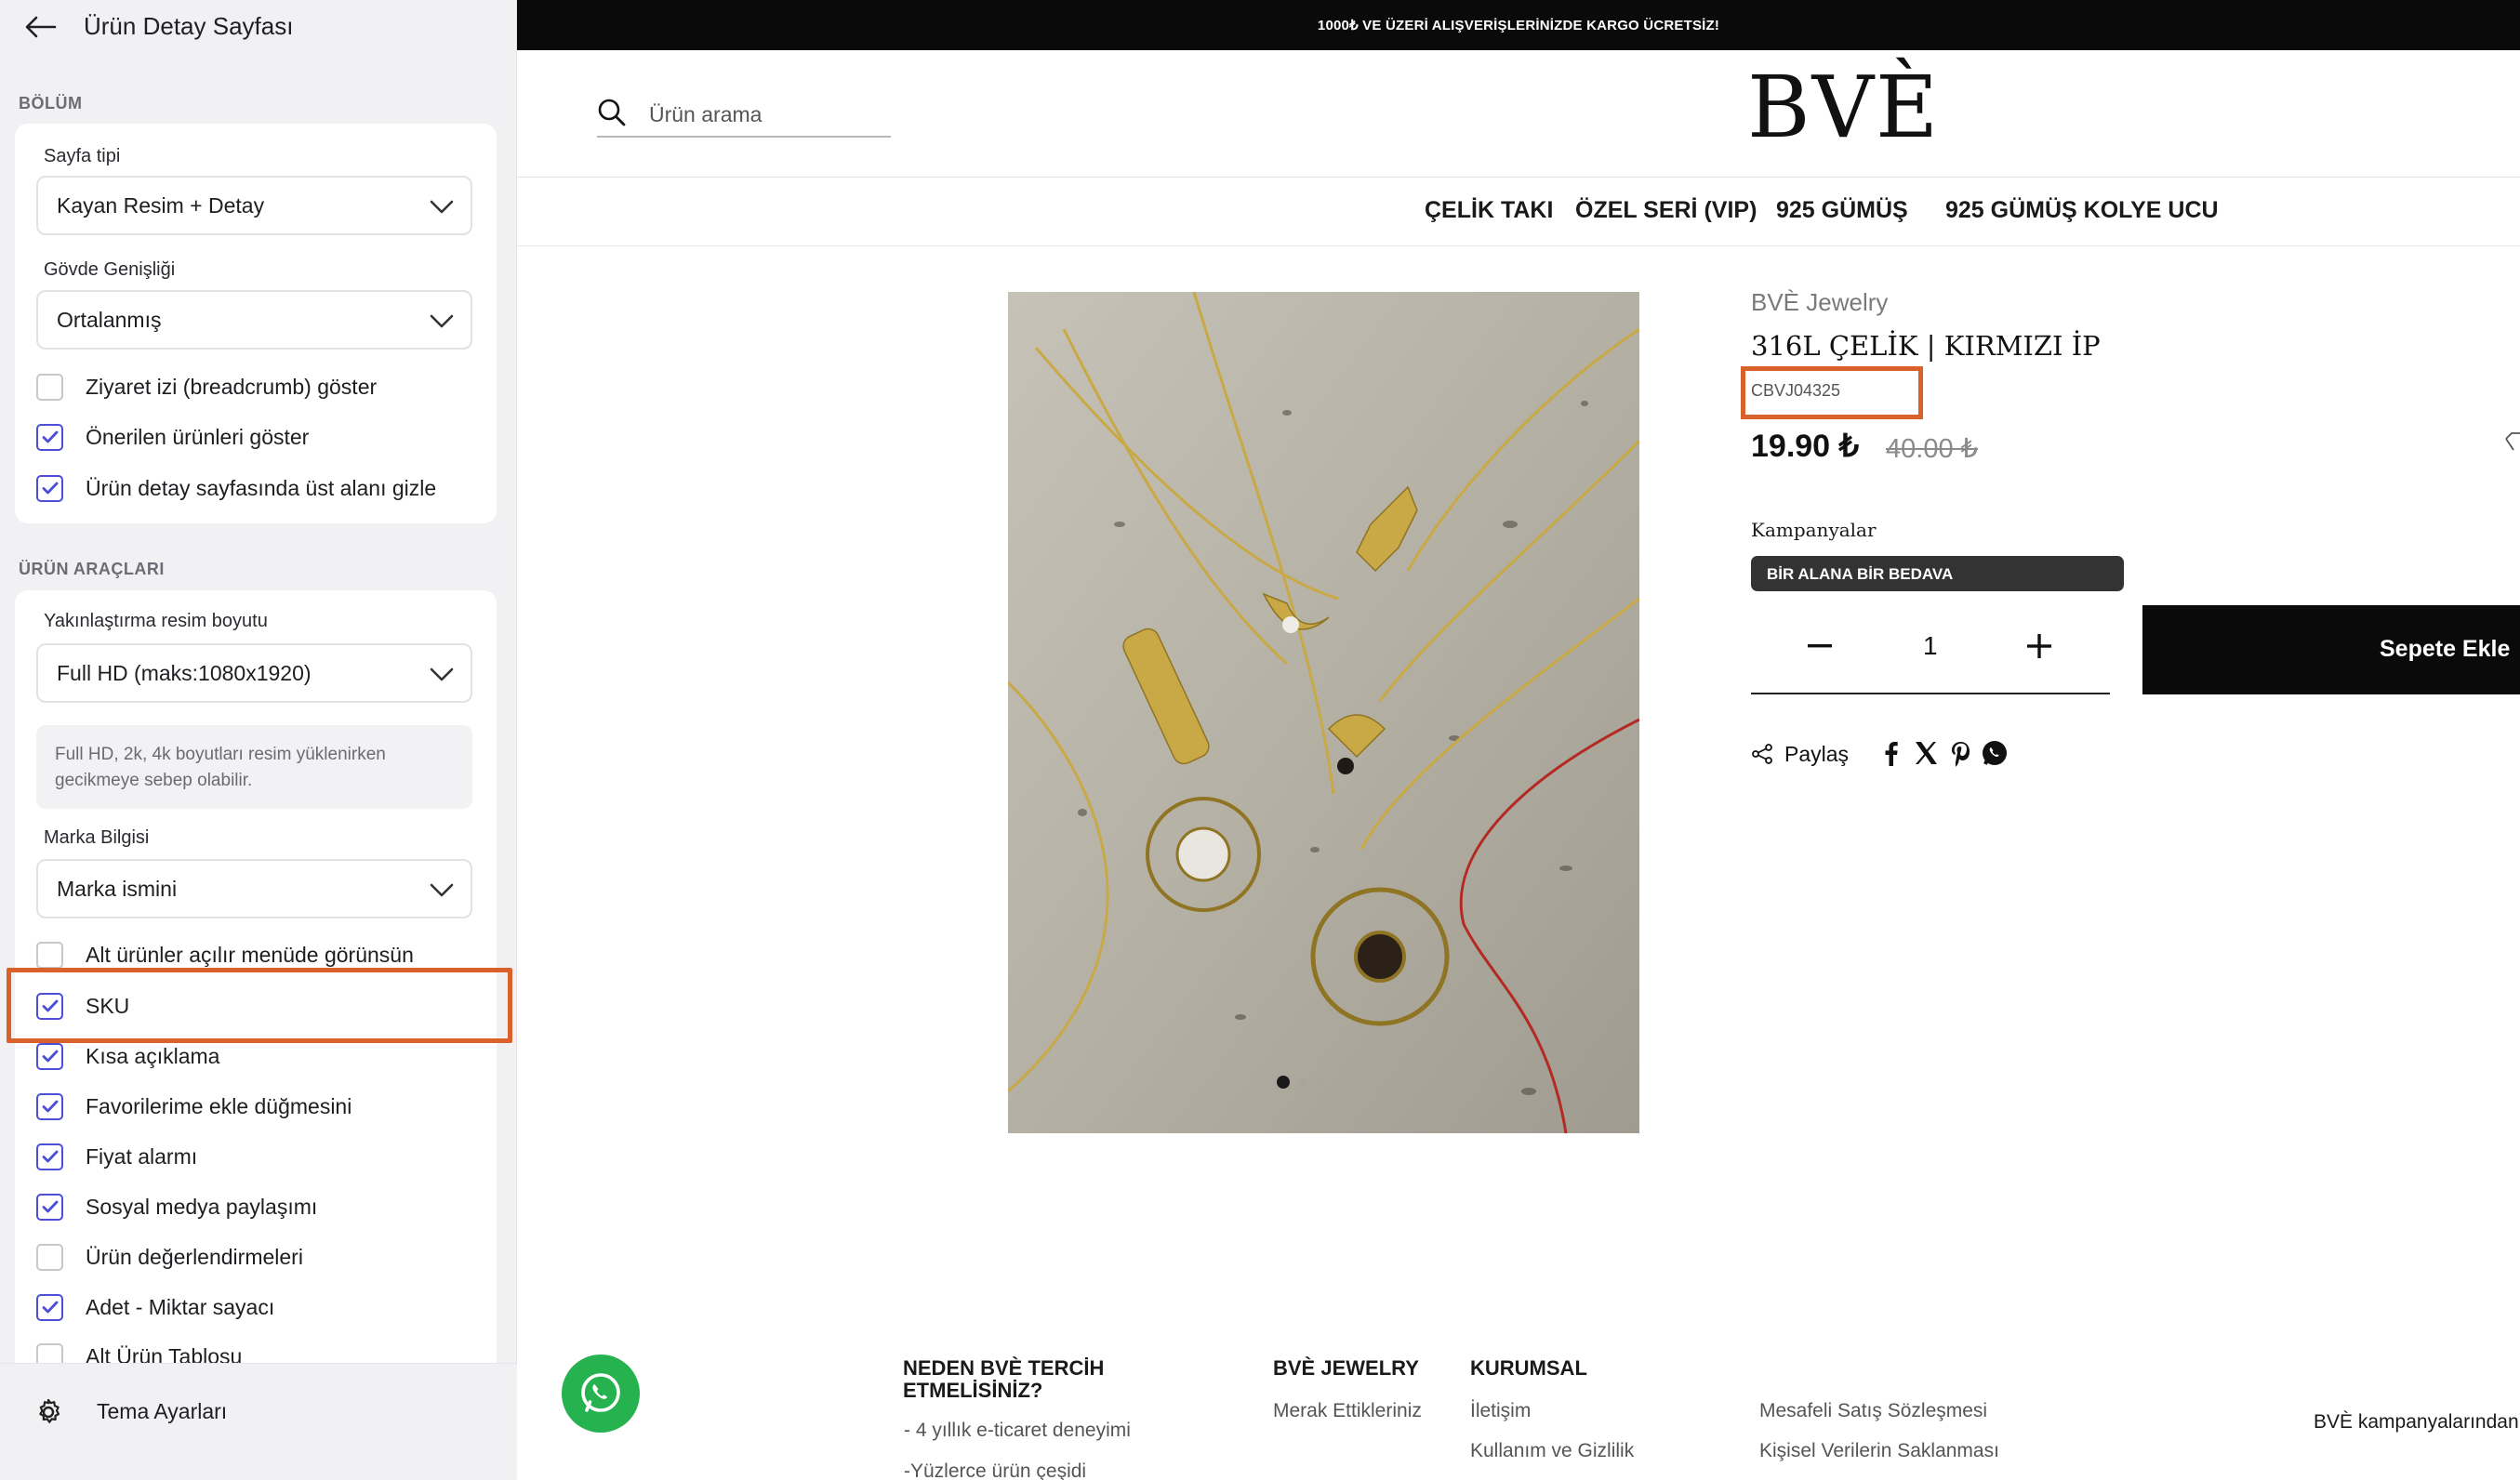  I want to click on page-type-value: Kayan Resim + Detay, so click(161, 205).